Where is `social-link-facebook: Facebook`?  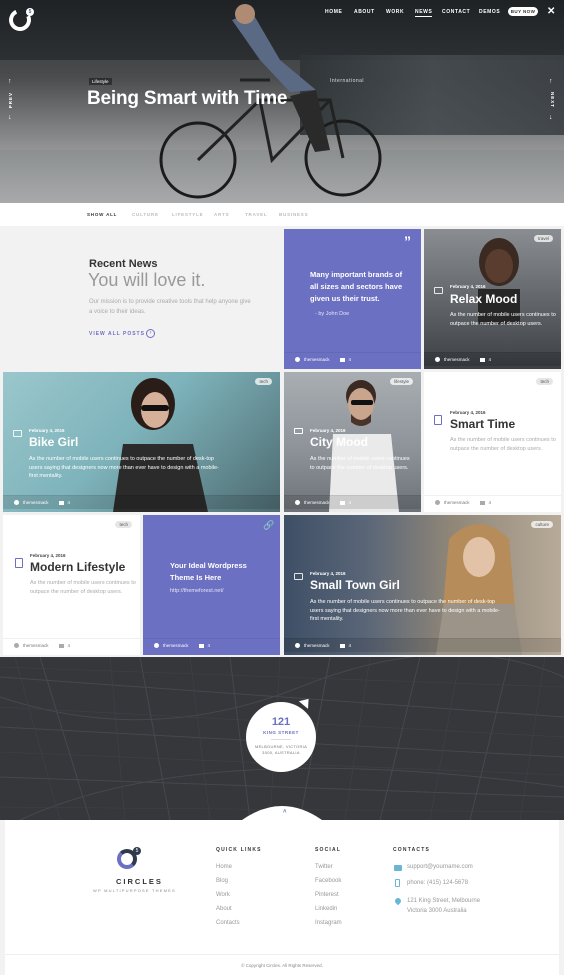
social-link-facebook: Facebook is located at coordinates (328, 881).